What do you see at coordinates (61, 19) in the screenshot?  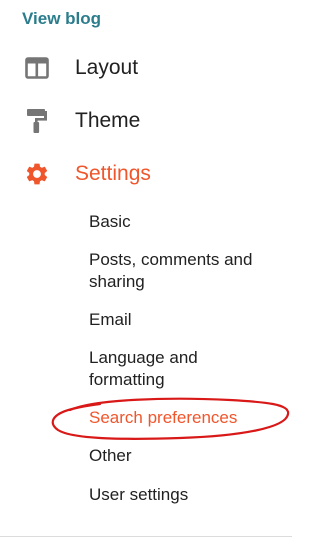 I see `view-blog-link: View blog` at bounding box center [61, 19].